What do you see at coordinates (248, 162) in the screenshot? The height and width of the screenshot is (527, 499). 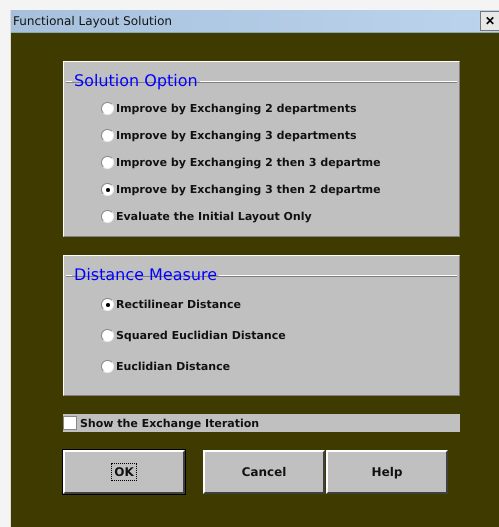 I see `option-label: Improve by Exchanging 2 then 3 departme` at bounding box center [248, 162].